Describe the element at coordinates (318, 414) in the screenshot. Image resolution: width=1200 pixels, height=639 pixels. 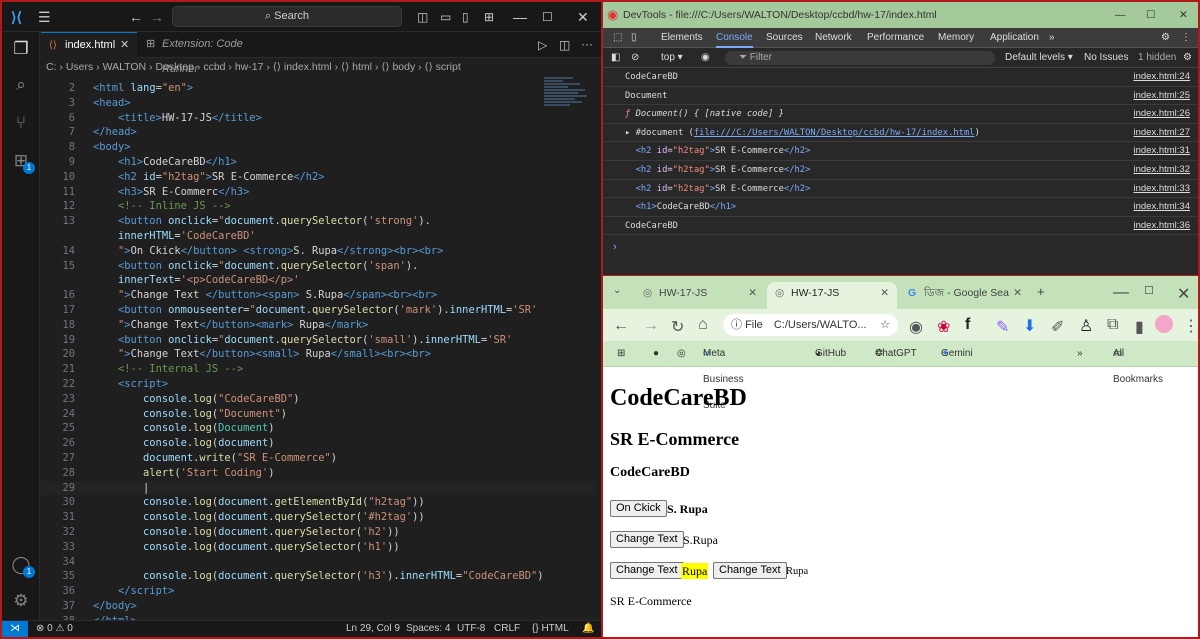
I see `code-line: 24 console.log("Document")` at that location.